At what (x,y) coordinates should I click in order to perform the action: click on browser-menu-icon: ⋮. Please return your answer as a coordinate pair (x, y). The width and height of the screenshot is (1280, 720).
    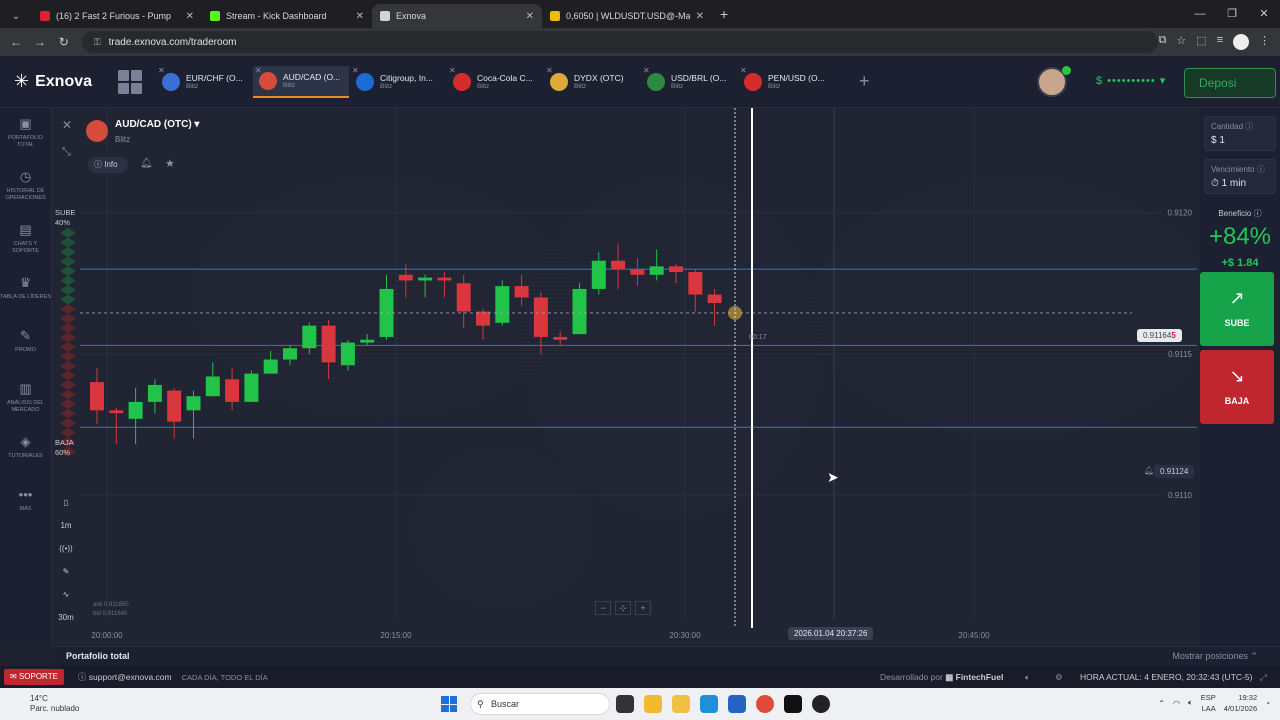
    Looking at the image, I should click on (1264, 42).